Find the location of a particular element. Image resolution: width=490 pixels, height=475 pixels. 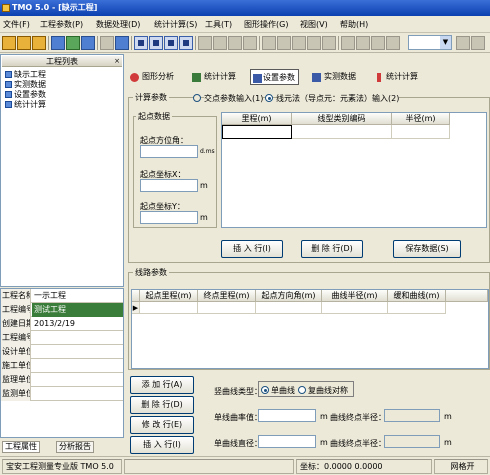

save-icon is located at coordinates (58, 43).